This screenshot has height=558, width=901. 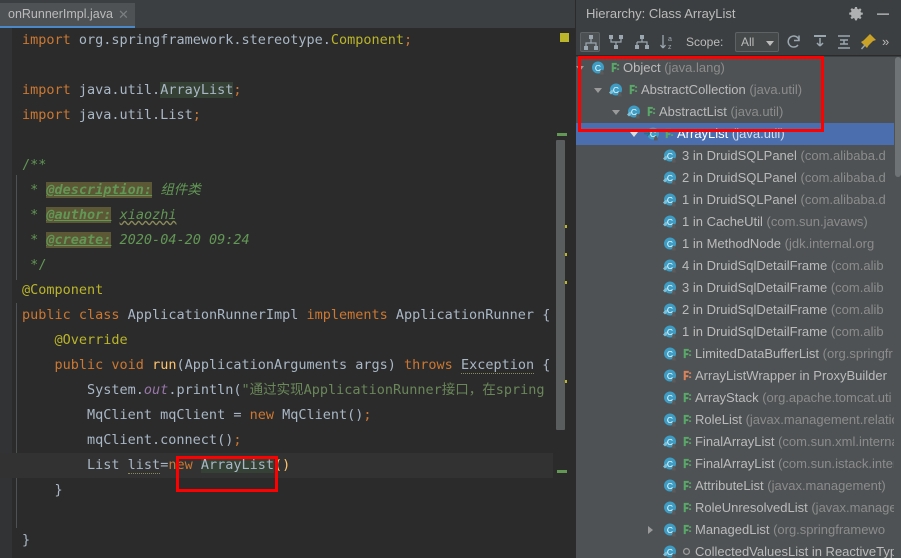 I want to click on hierarchy-row: C ArrayListWrapper in ProxyBuilder, so click(x=735, y=376).